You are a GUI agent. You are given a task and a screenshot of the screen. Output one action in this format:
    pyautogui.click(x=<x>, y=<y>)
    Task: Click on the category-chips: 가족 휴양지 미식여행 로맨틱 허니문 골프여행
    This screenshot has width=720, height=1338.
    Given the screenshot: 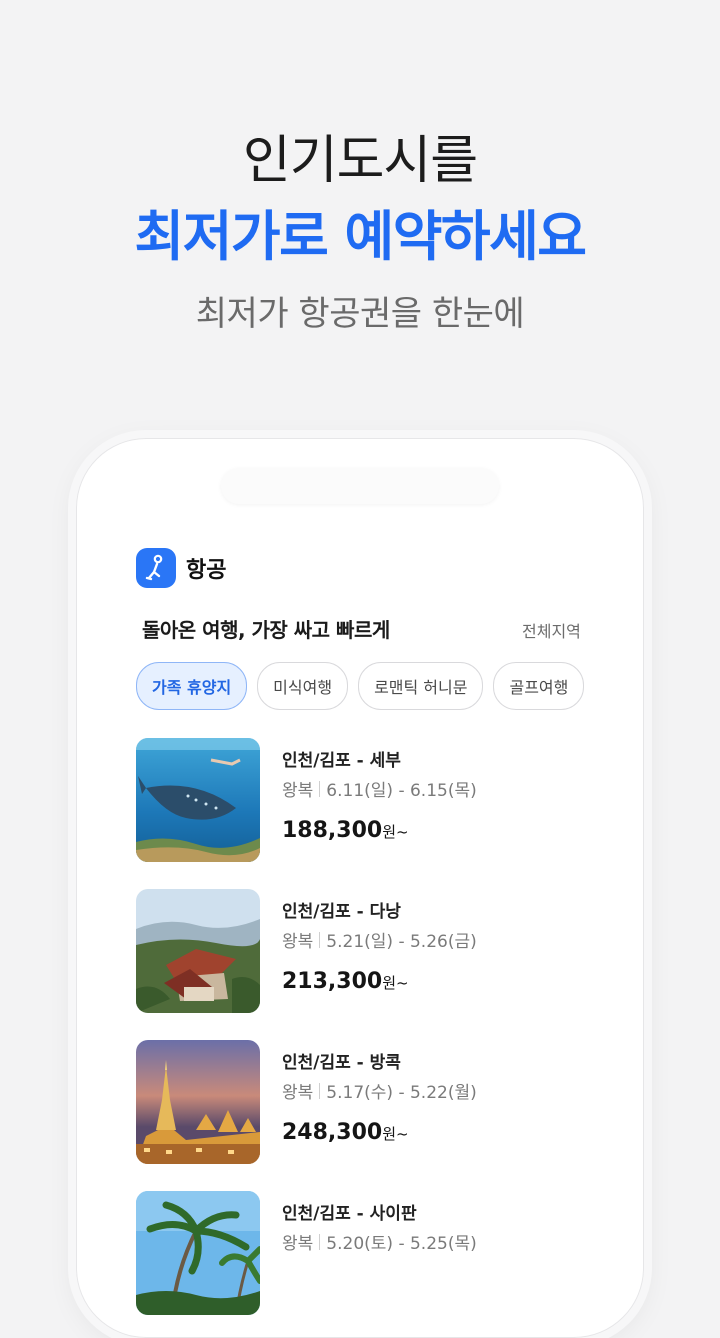 What is the action you would take?
    pyautogui.click(x=360, y=686)
    